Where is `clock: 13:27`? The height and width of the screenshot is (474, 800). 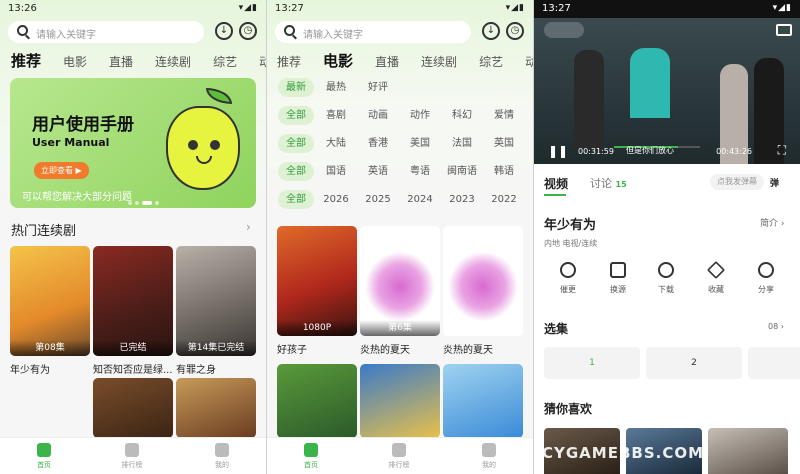 clock: 13:27 is located at coordinates (289, 8).